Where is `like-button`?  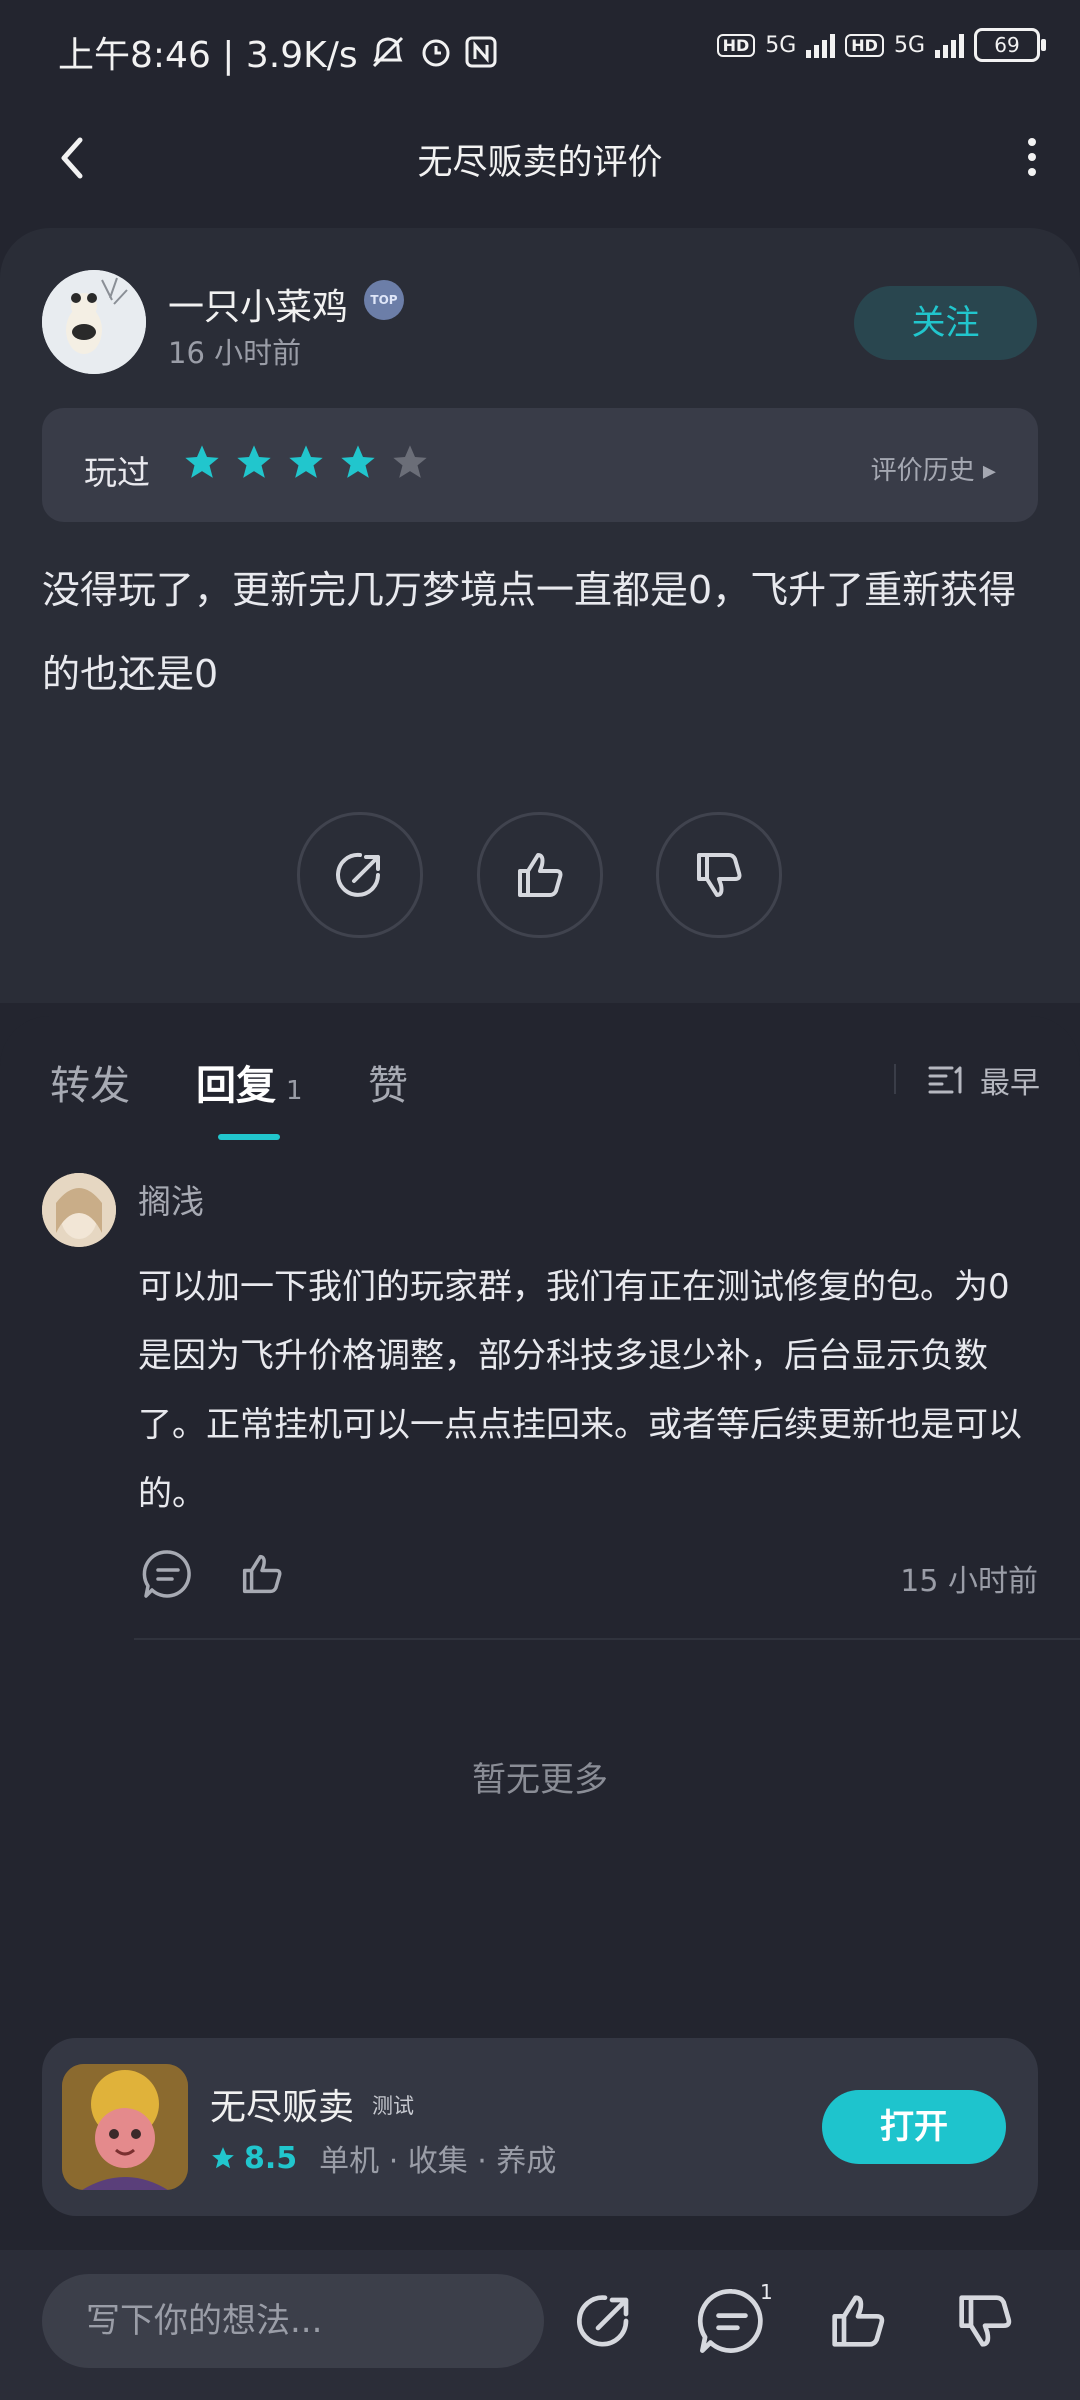 like-button is located at coordinates (540, 875).